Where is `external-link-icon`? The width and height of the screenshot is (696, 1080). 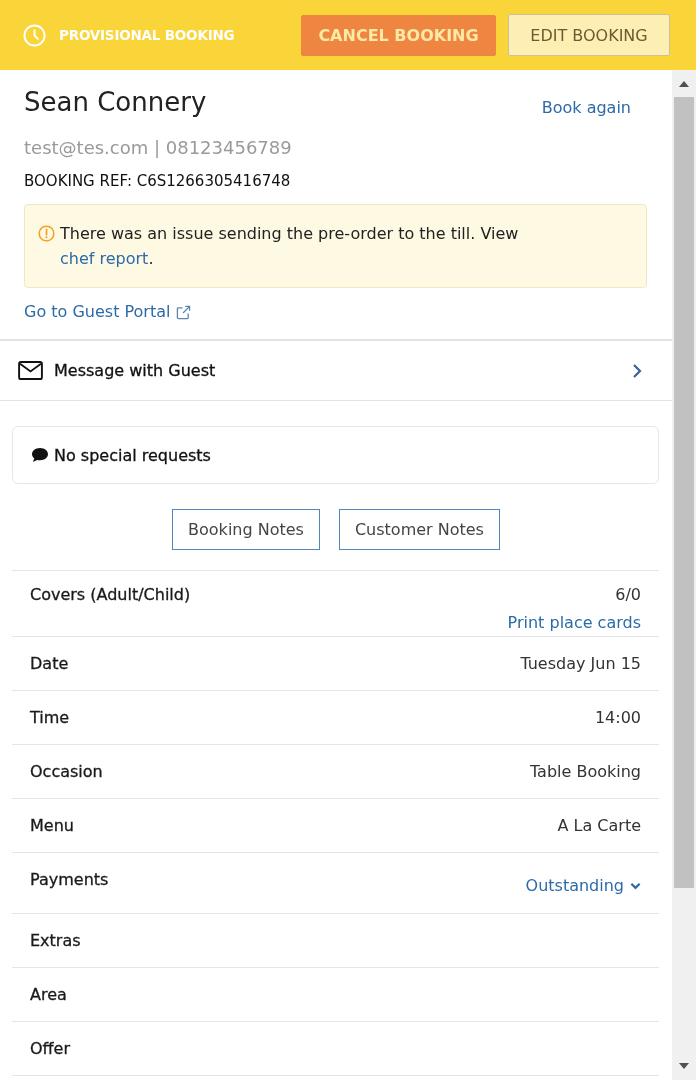 external-link-icon is located at coordinates (184, 312).